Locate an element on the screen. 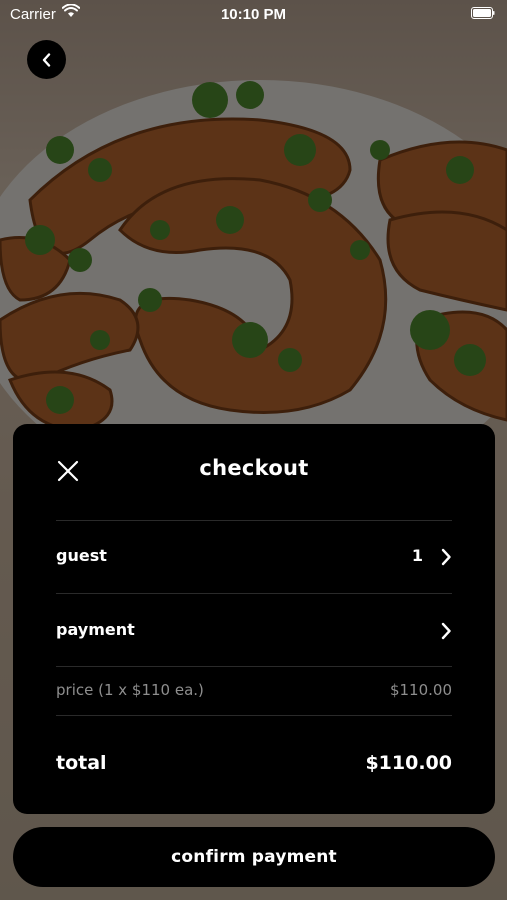 The width and height of the screenshot is (507, 900). guest-label: guest is located at coordinates (81, 555).